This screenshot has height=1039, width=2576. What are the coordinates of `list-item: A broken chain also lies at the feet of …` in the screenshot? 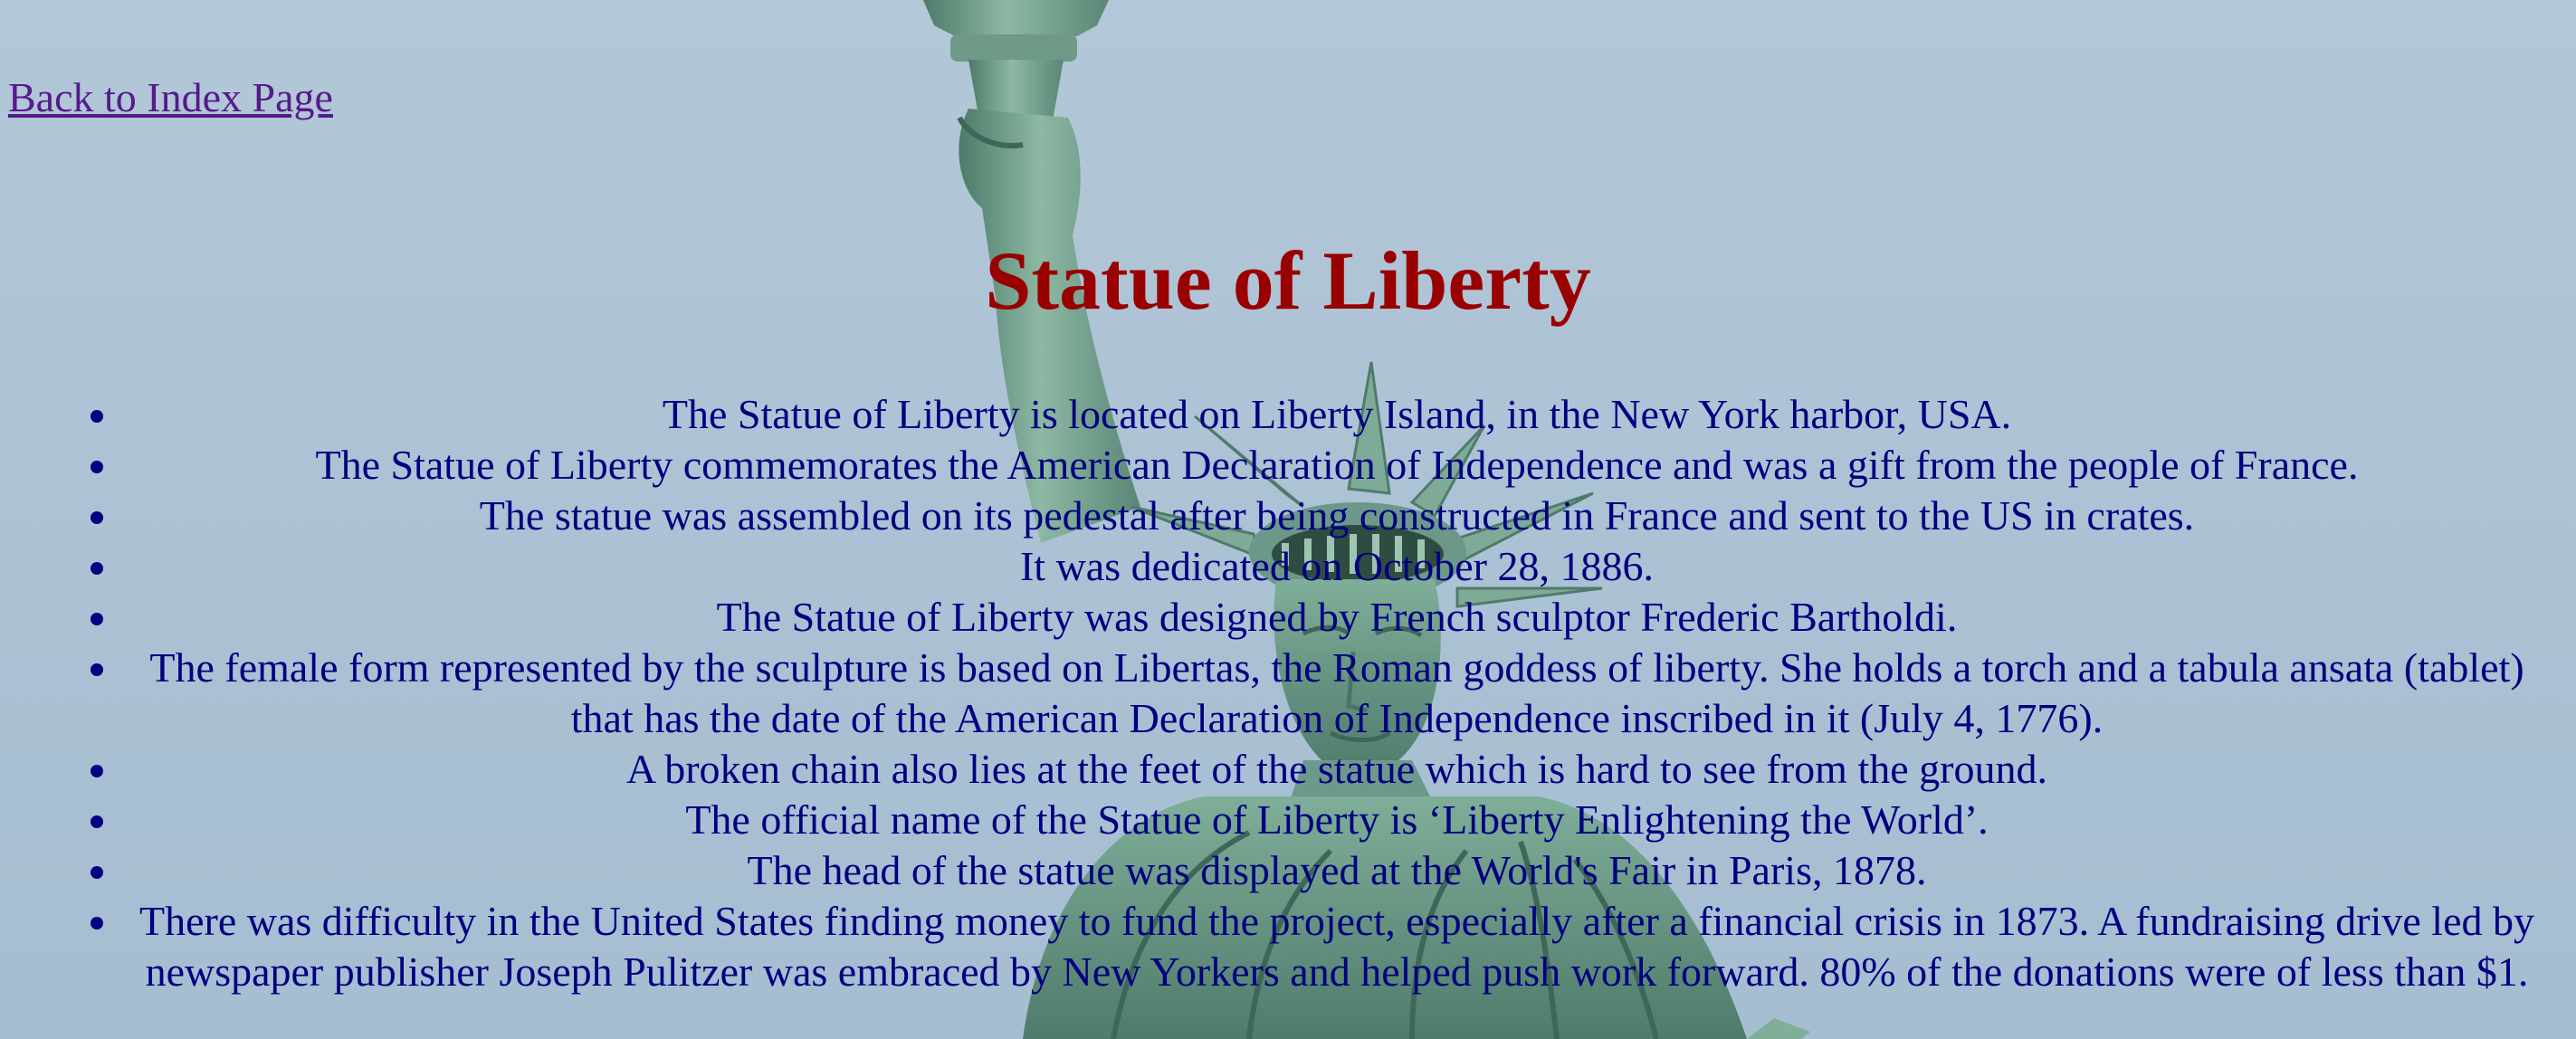 It's located at (1336, 769).